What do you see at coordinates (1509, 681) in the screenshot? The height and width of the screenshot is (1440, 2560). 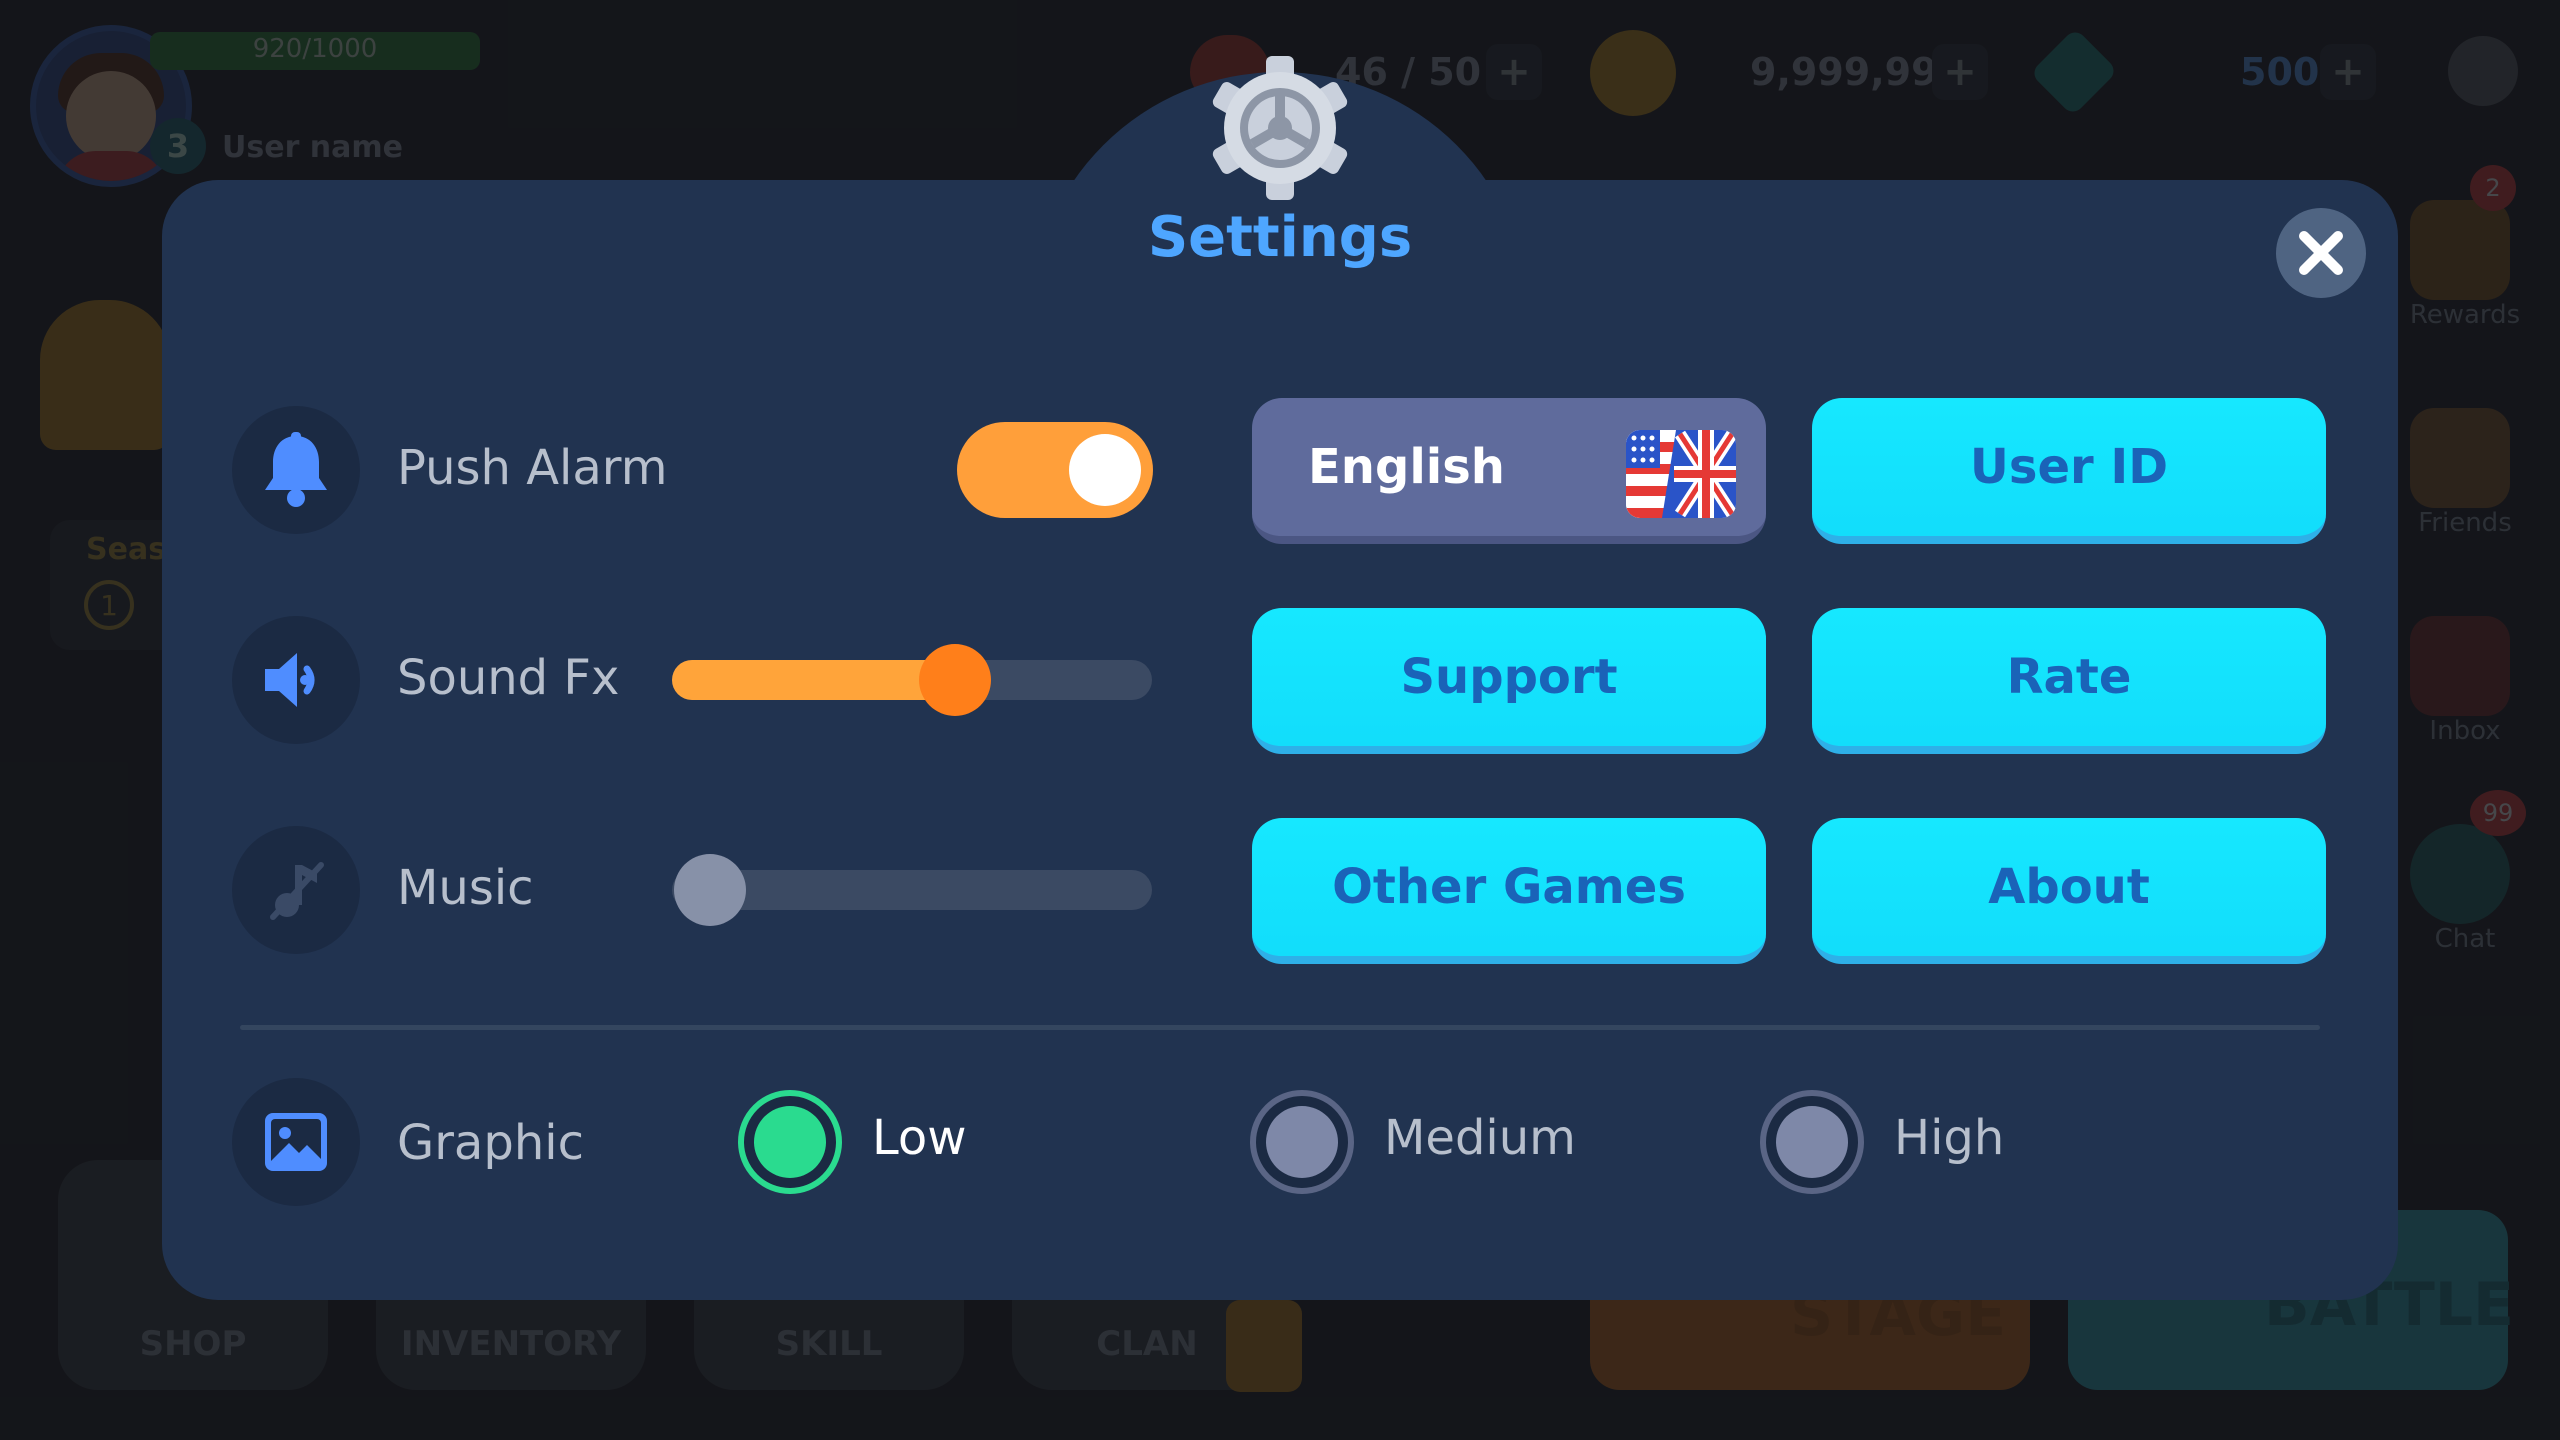 I see `support-button: Support` at bounding box center [1509, 681].